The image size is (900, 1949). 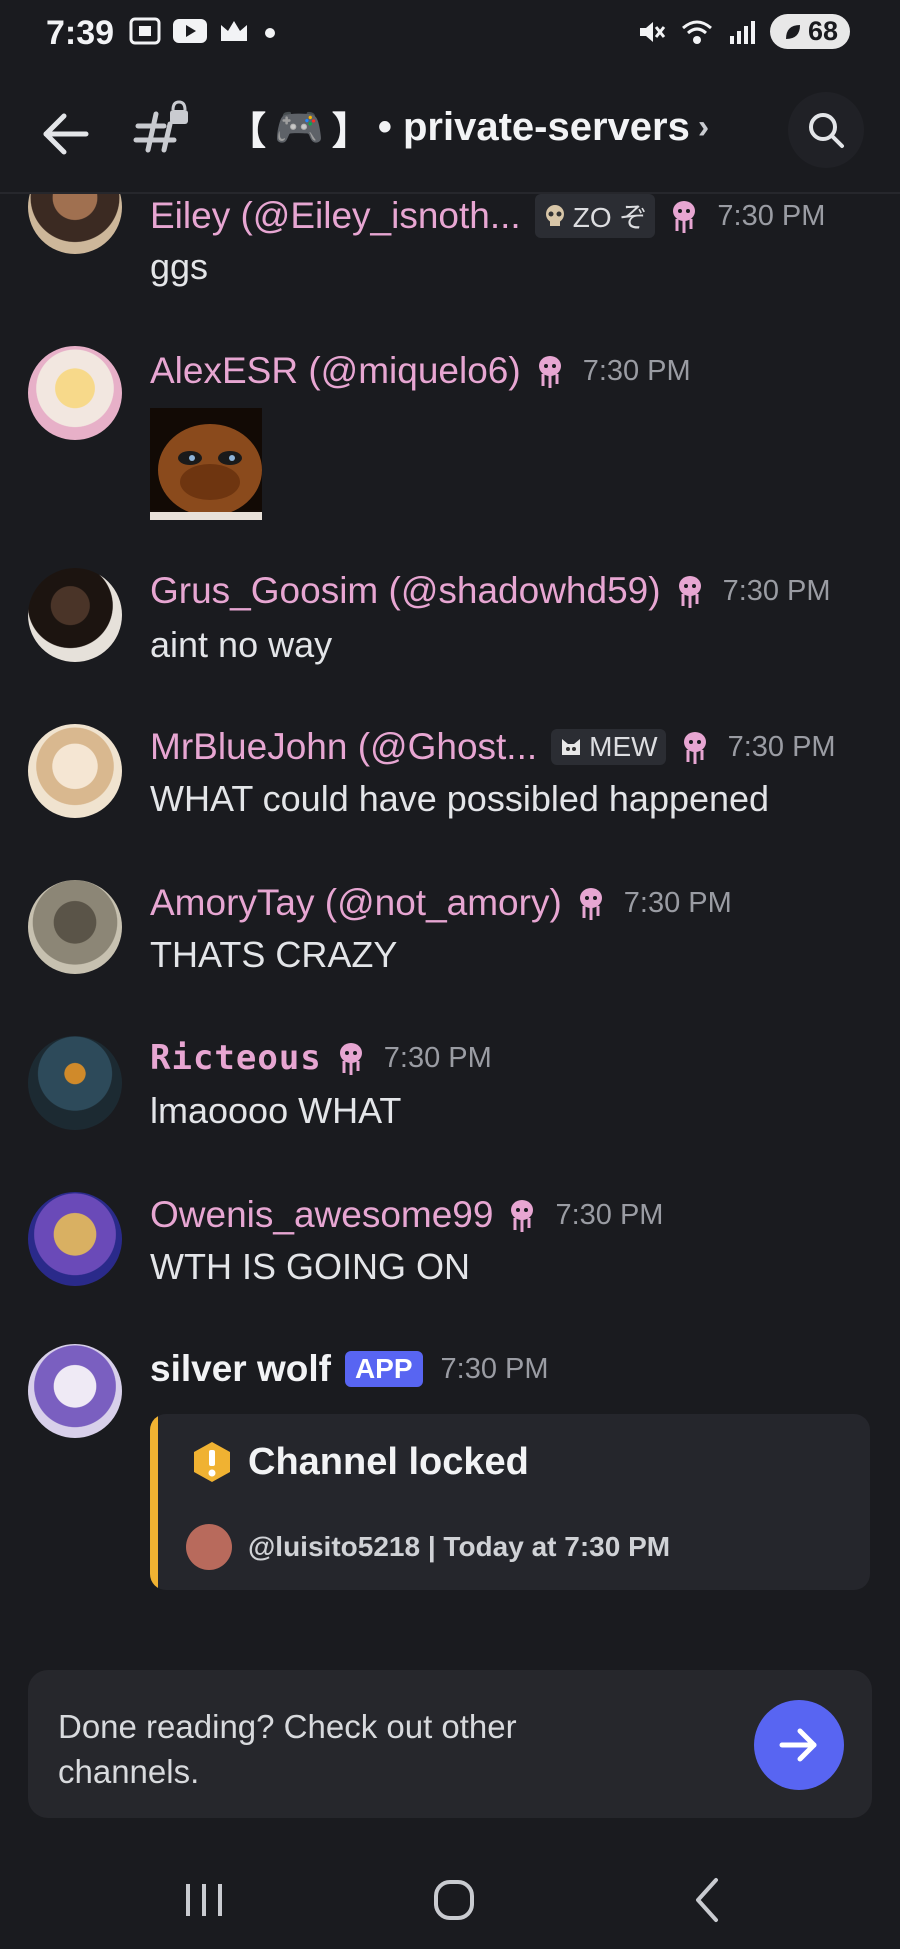 I want to click on username: Grus_Goosim (@shadowhd59), so click(x=405, y=591).